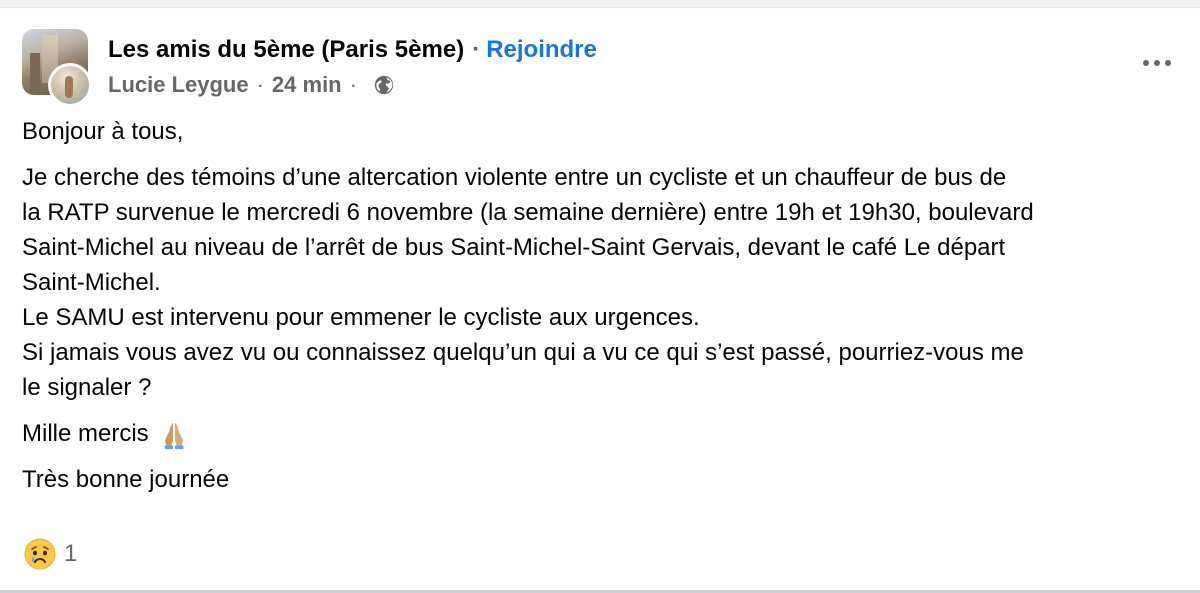  Describe the element at coordinates (384, 85) in the screenshot. I see `globe-icon` at that location.